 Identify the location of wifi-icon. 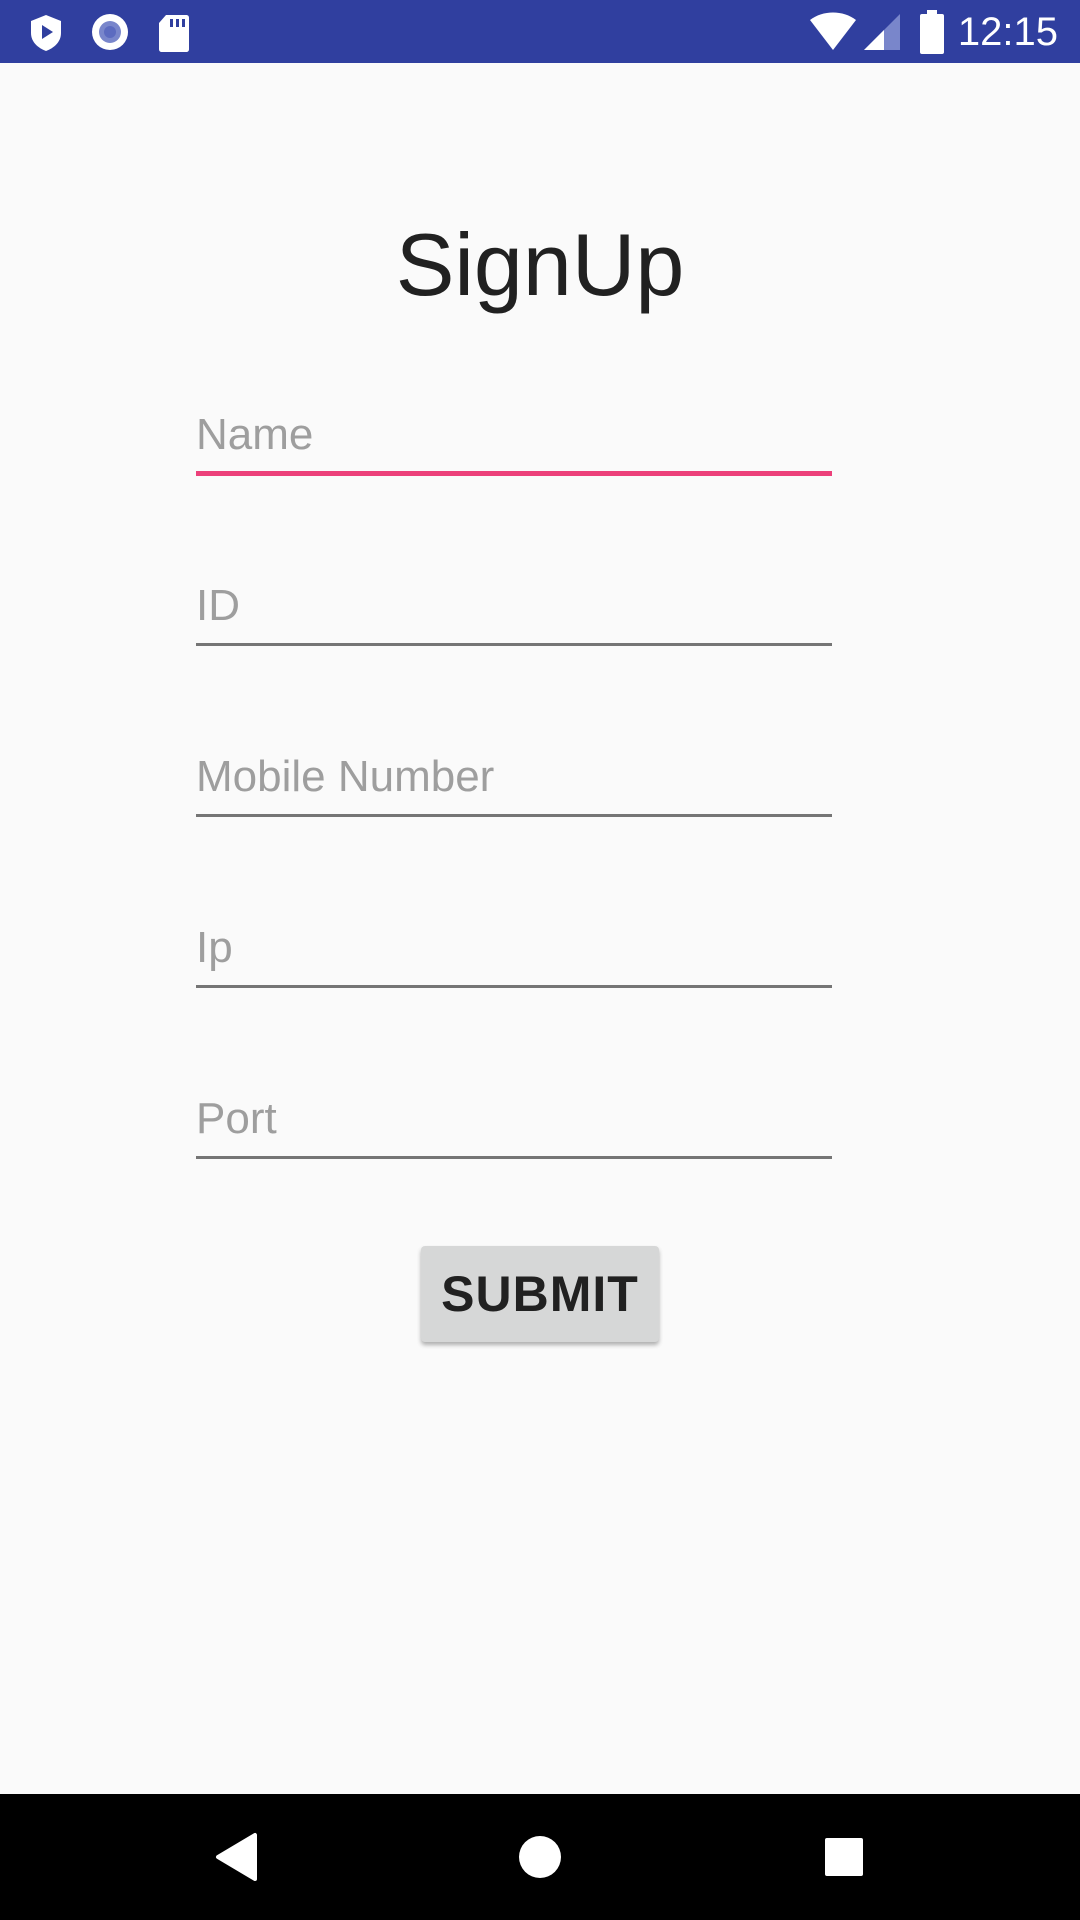
(833, 31).